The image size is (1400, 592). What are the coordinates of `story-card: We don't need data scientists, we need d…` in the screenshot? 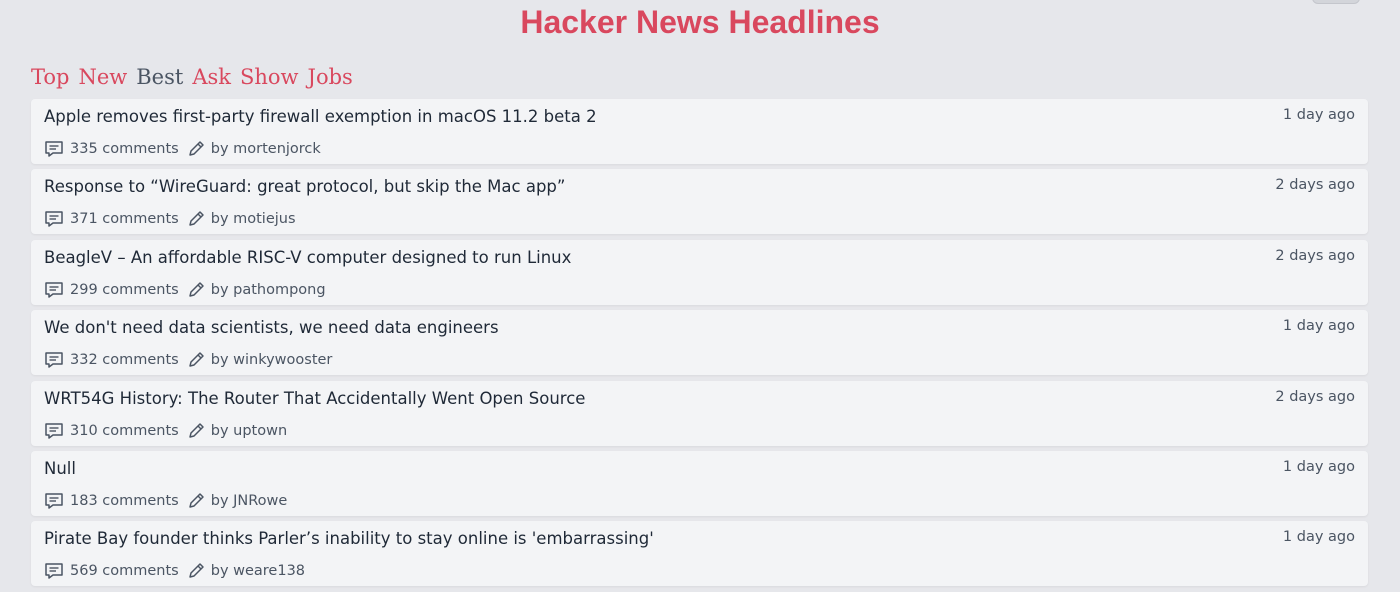 It's located at (699, 343).